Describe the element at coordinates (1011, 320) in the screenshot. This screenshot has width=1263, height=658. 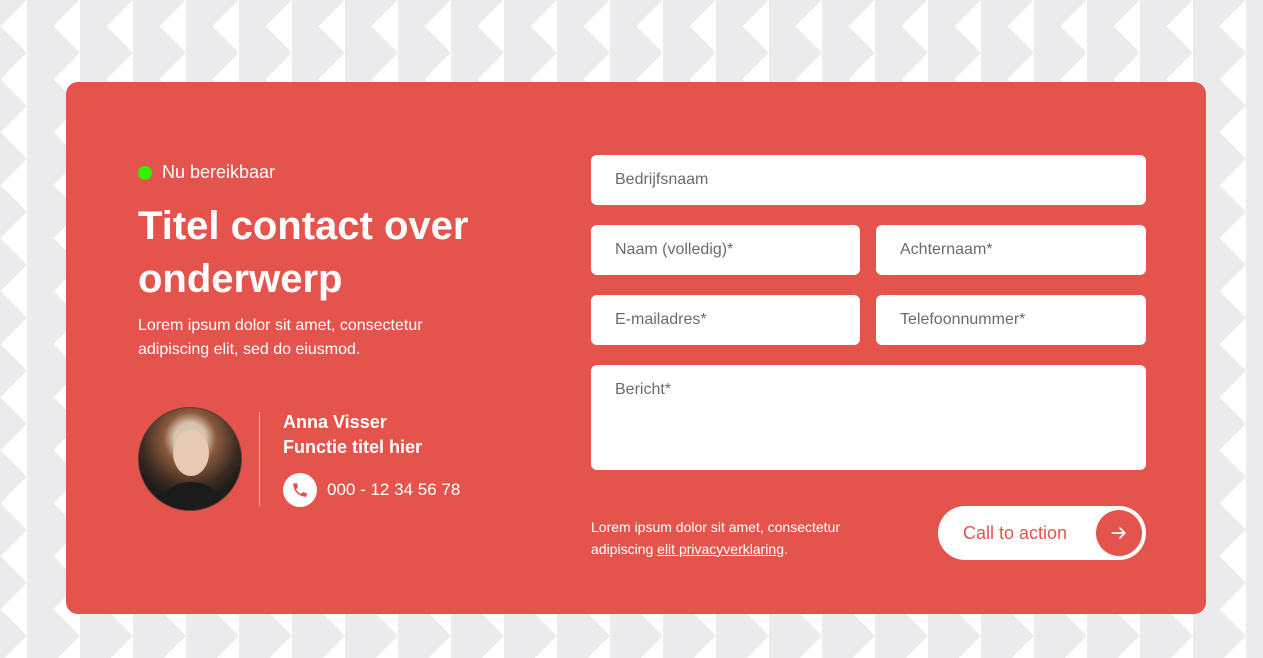
I see `phone-field: Telefoonnummer*` at that location.